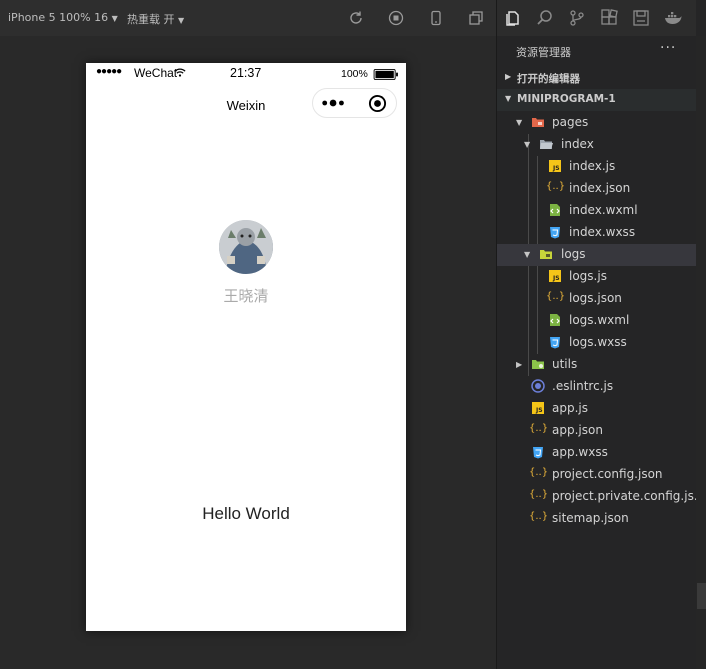 The height and width of the screenshot is (669, 706). I want to click on tree-file-app-wxss: app.wxss, so click(596, 453).